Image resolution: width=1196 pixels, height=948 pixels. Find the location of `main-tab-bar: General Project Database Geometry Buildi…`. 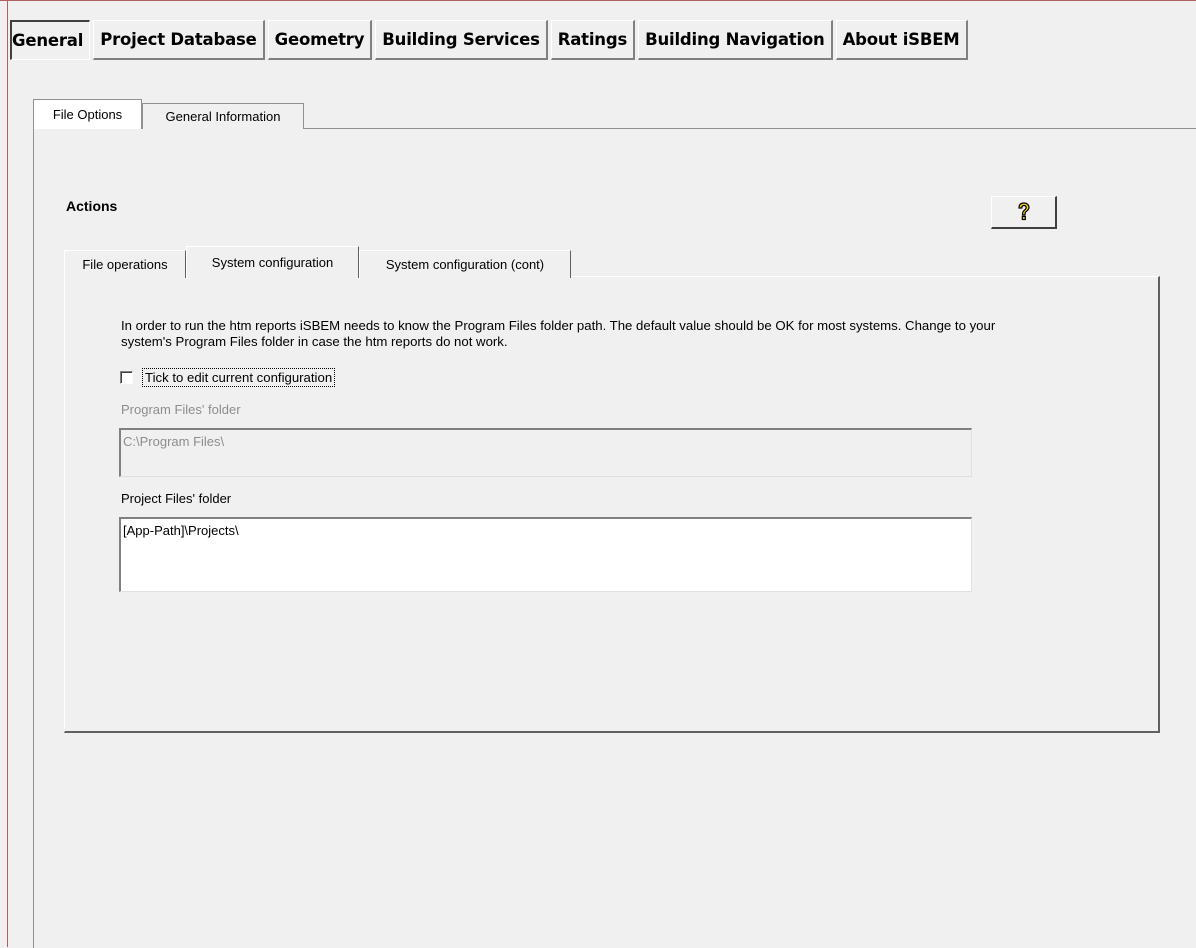

main-tab-bar: General Project Database Geometry Buildi… is located at coordinates (490, 40).